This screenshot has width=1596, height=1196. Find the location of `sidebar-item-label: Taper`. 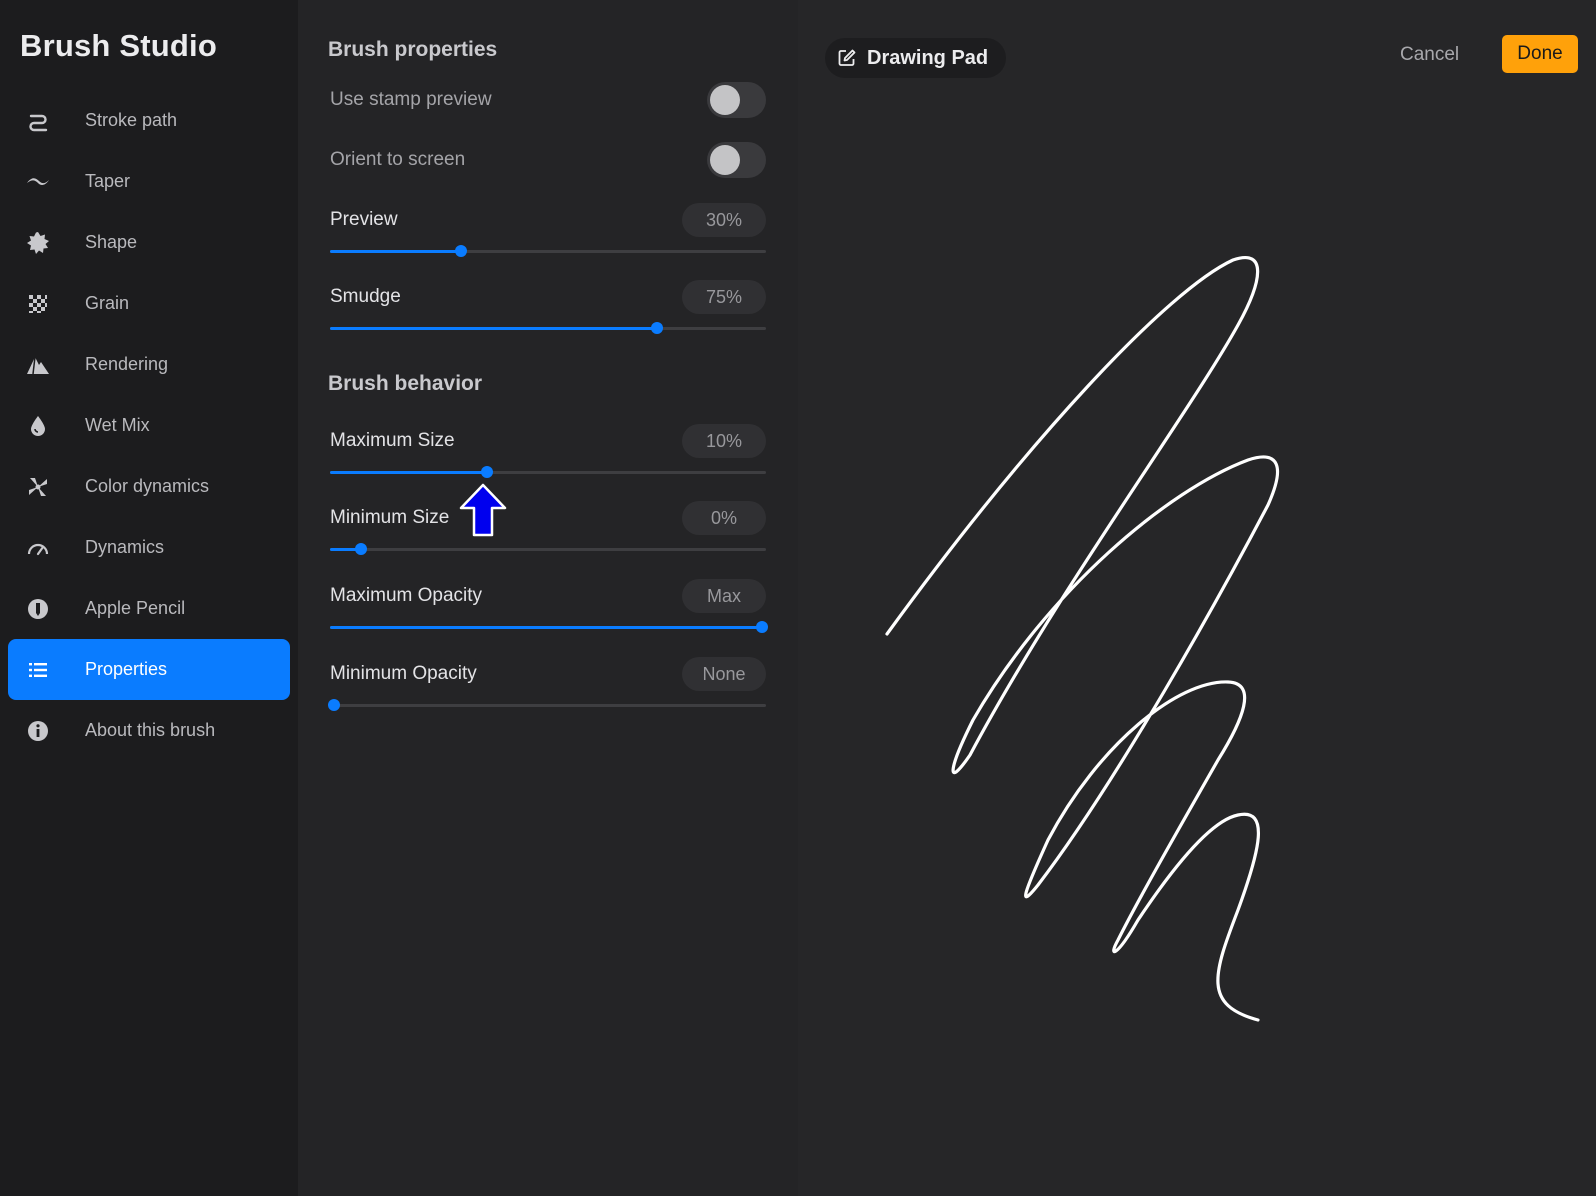

sidebar-item-label: Taper is located at coordinates (108, 181).